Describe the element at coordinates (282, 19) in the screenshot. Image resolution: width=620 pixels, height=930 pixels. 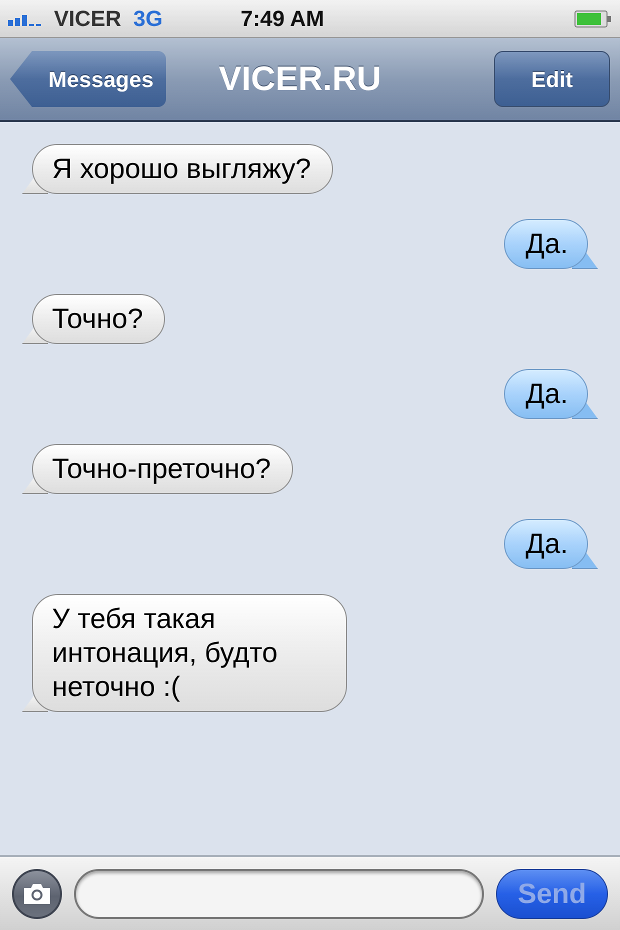
I see `clock-time: 7:49 AM` at that location.